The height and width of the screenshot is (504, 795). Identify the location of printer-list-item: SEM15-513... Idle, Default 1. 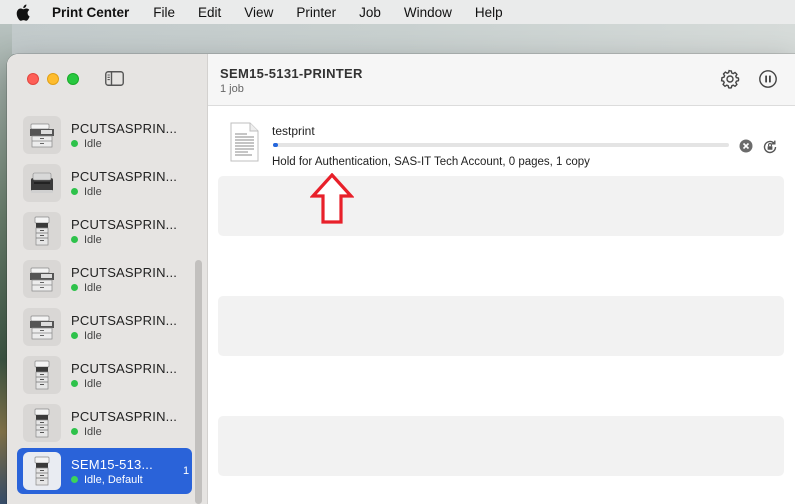
(104, 471).